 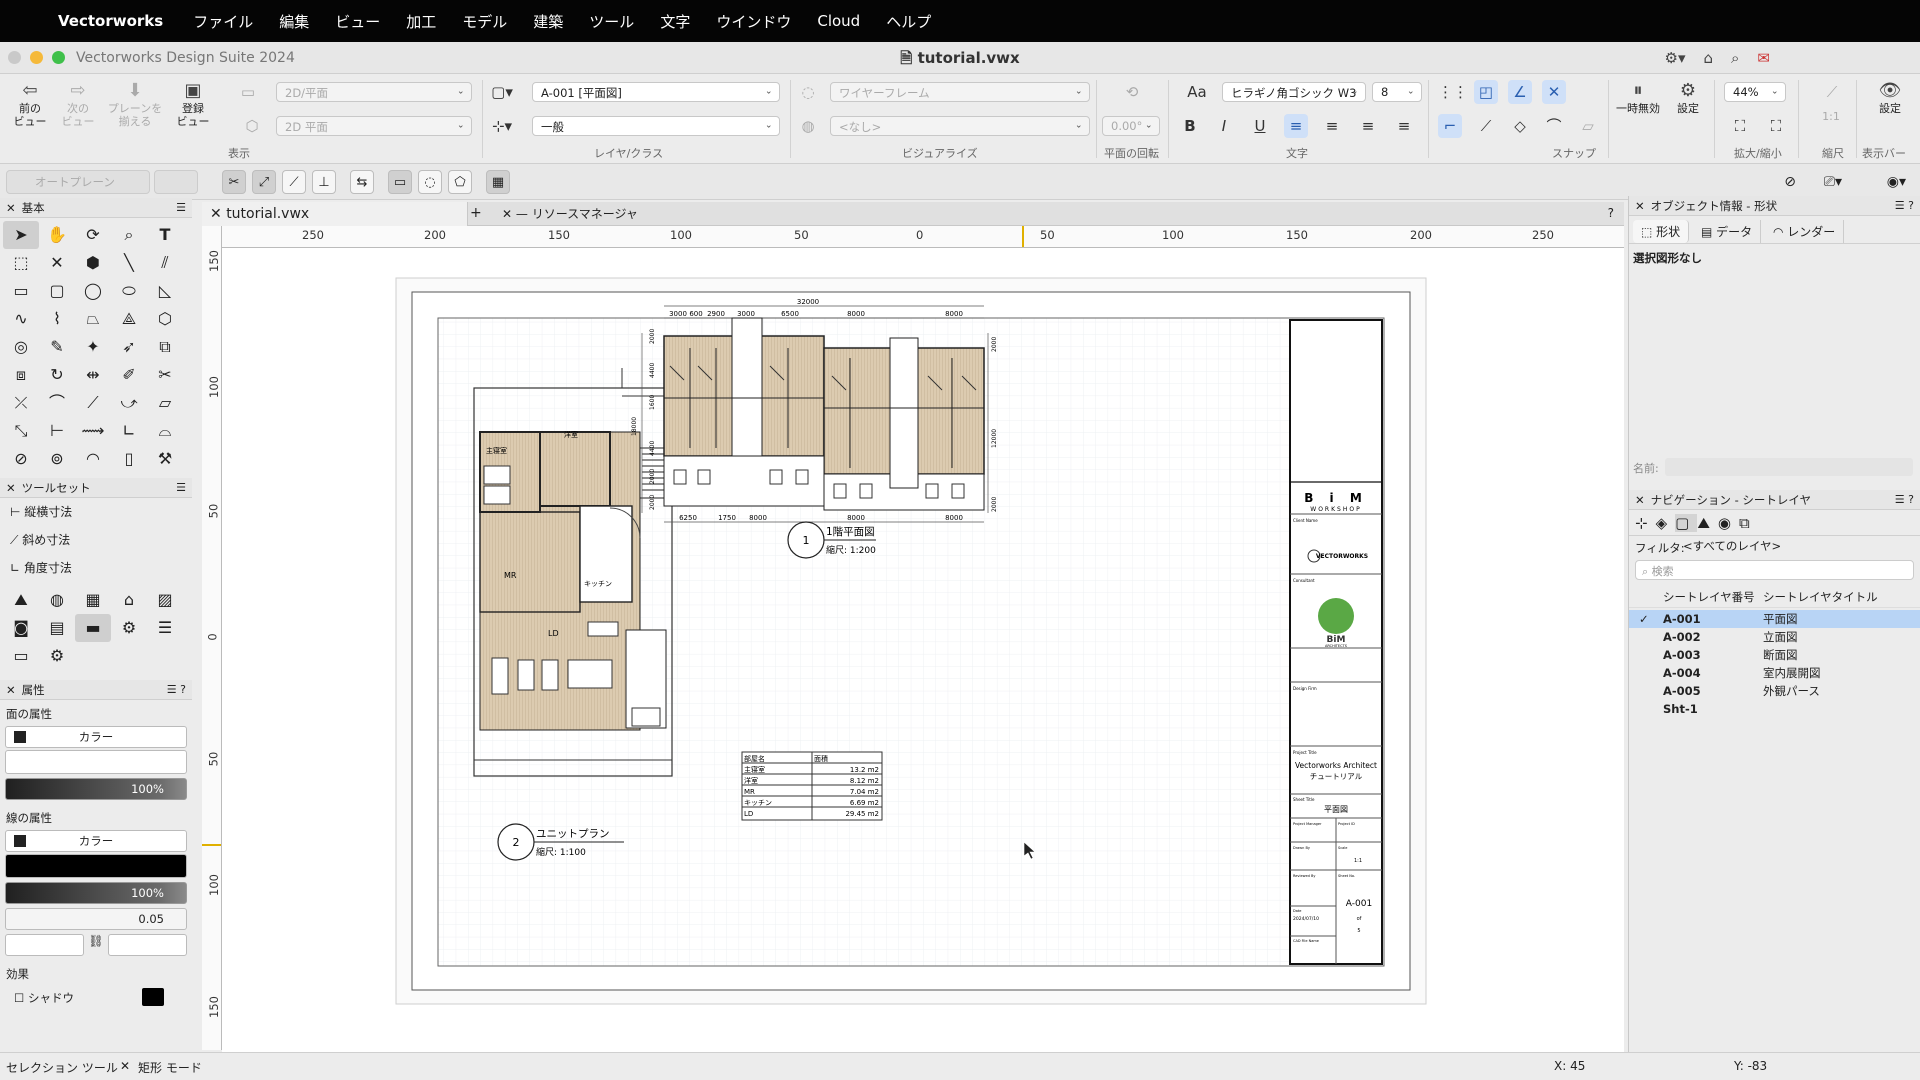 I want to click on snap-object-icon: ◰, so click(x=1486, y=92).